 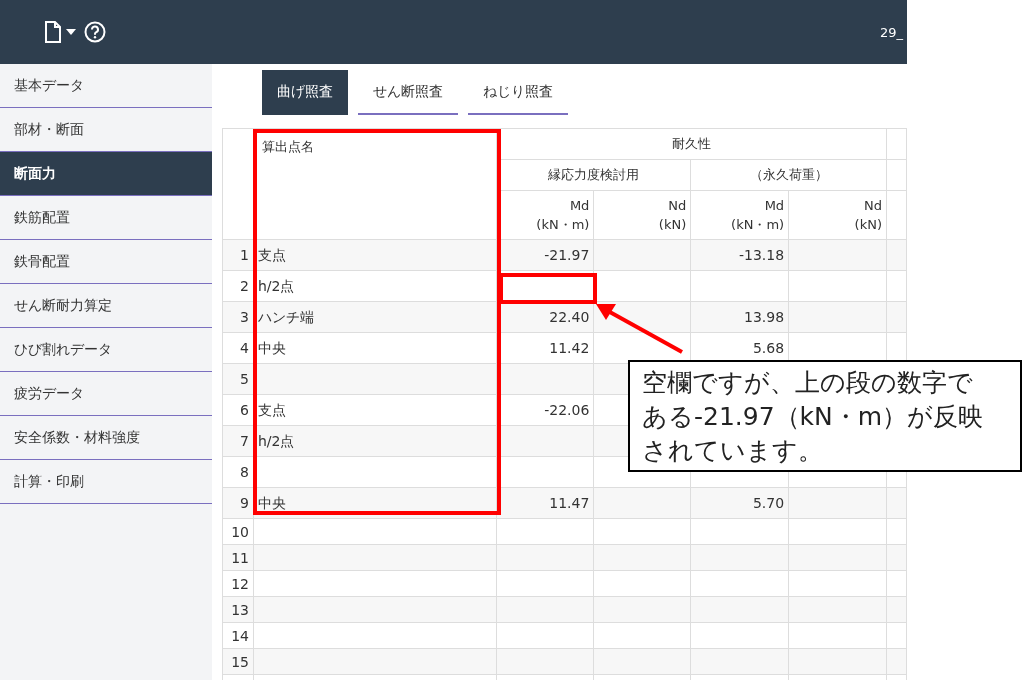 What do you see at coordinates (692, 144) in the screenshot?
I see `group-header: 耐久性` at bounding box center [692, 144].